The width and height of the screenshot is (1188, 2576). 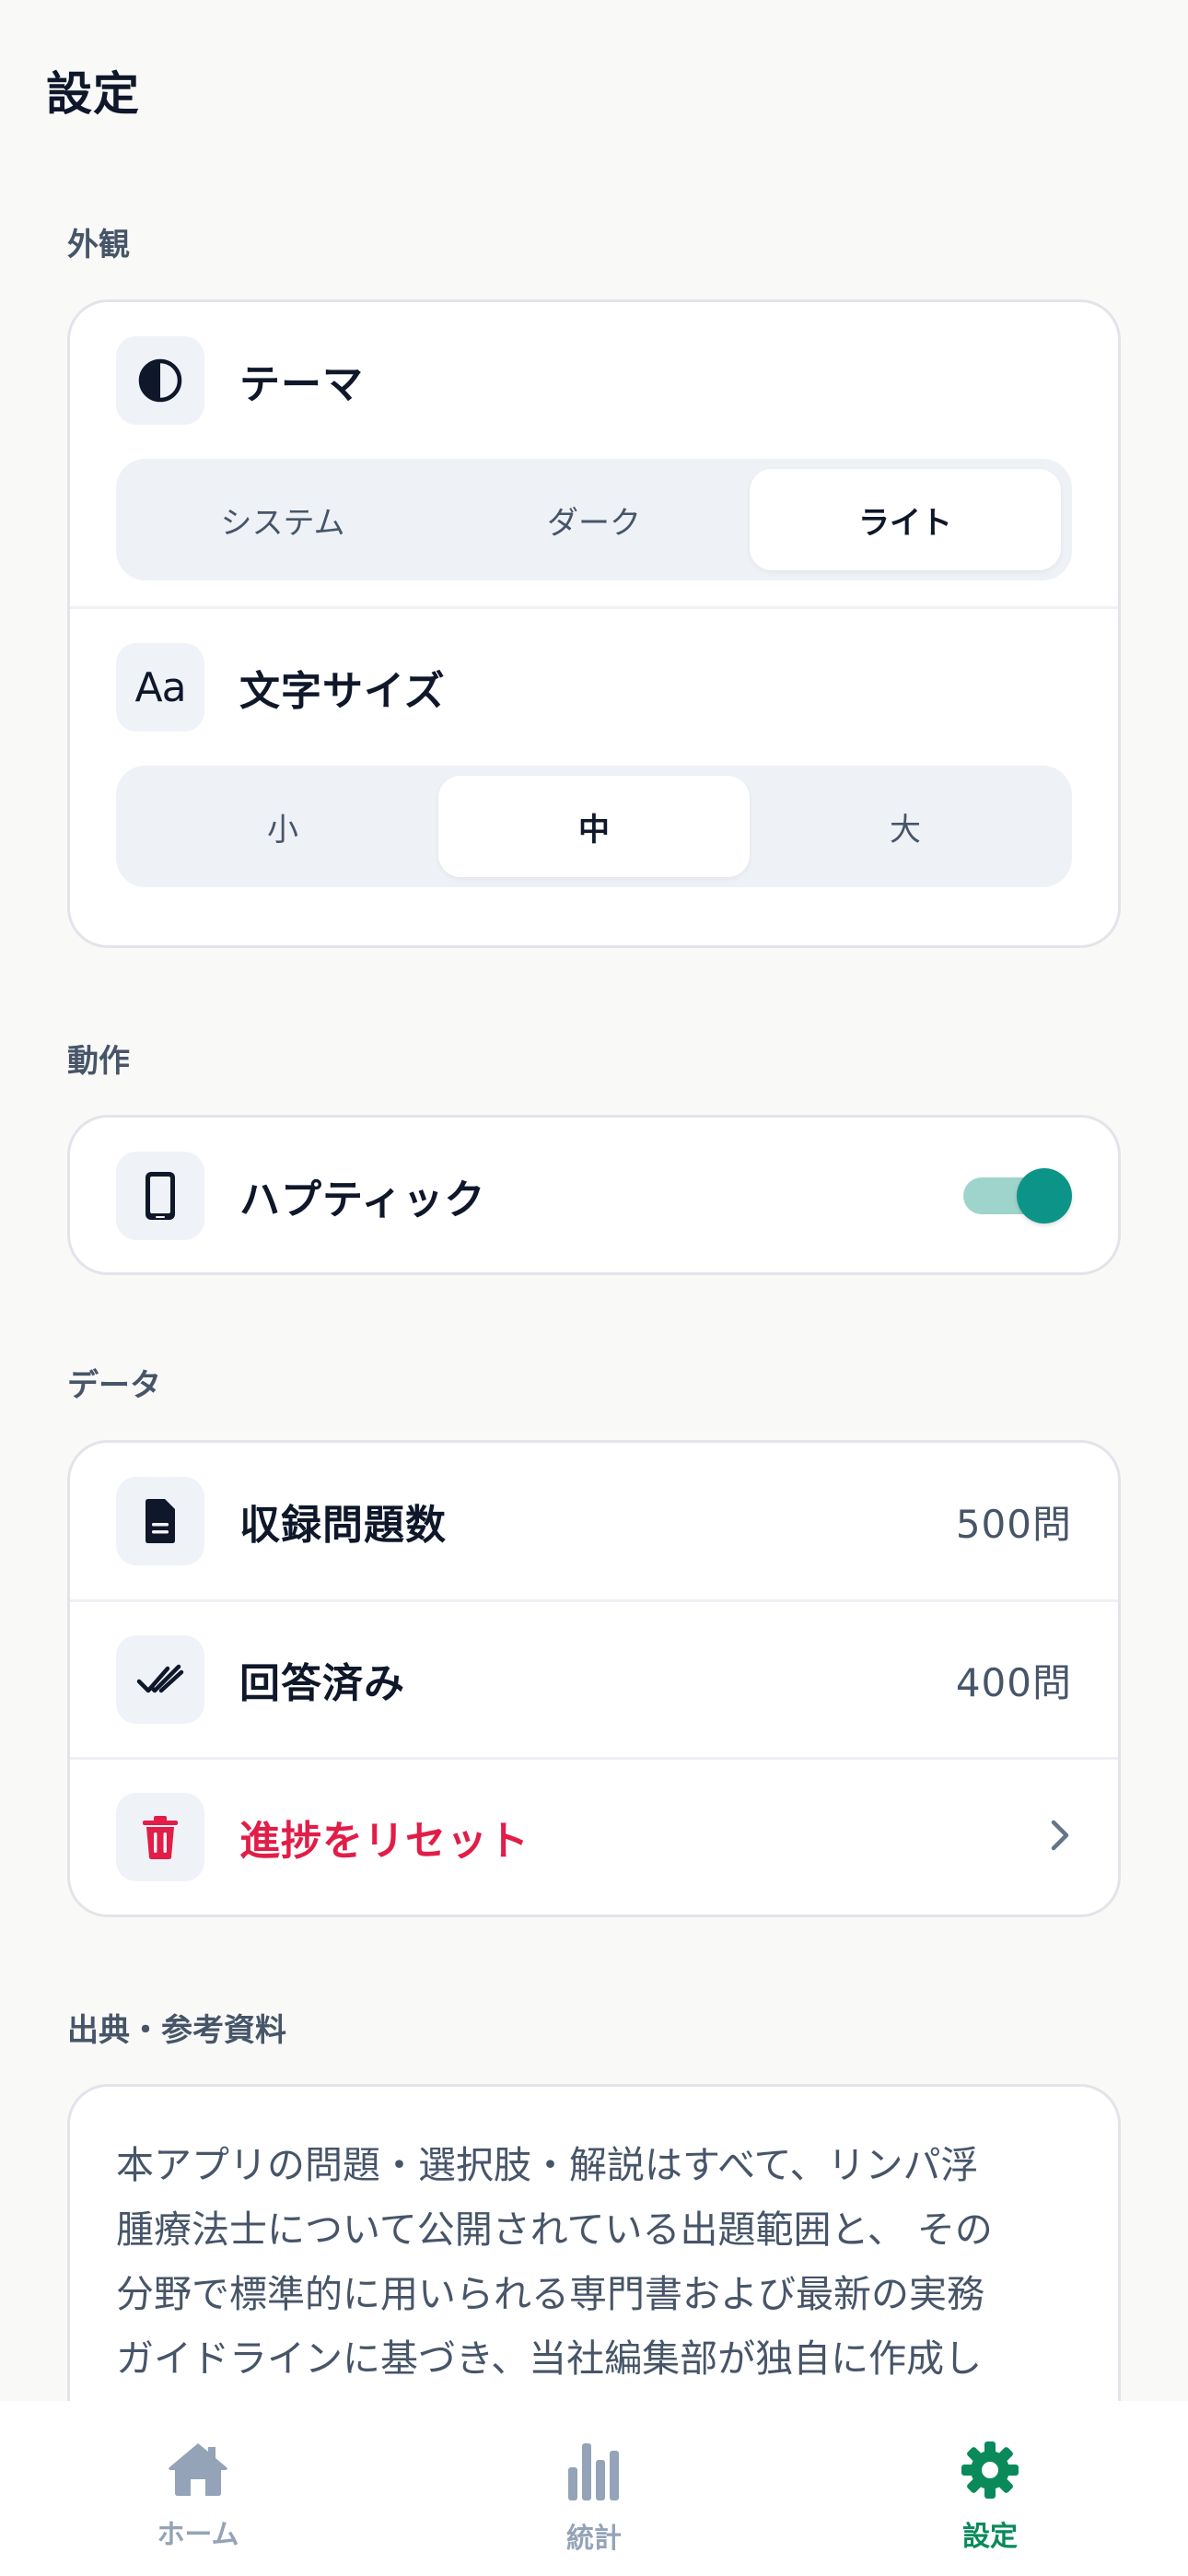 I want to click on gear-icon, so click(x=990, y=2472).